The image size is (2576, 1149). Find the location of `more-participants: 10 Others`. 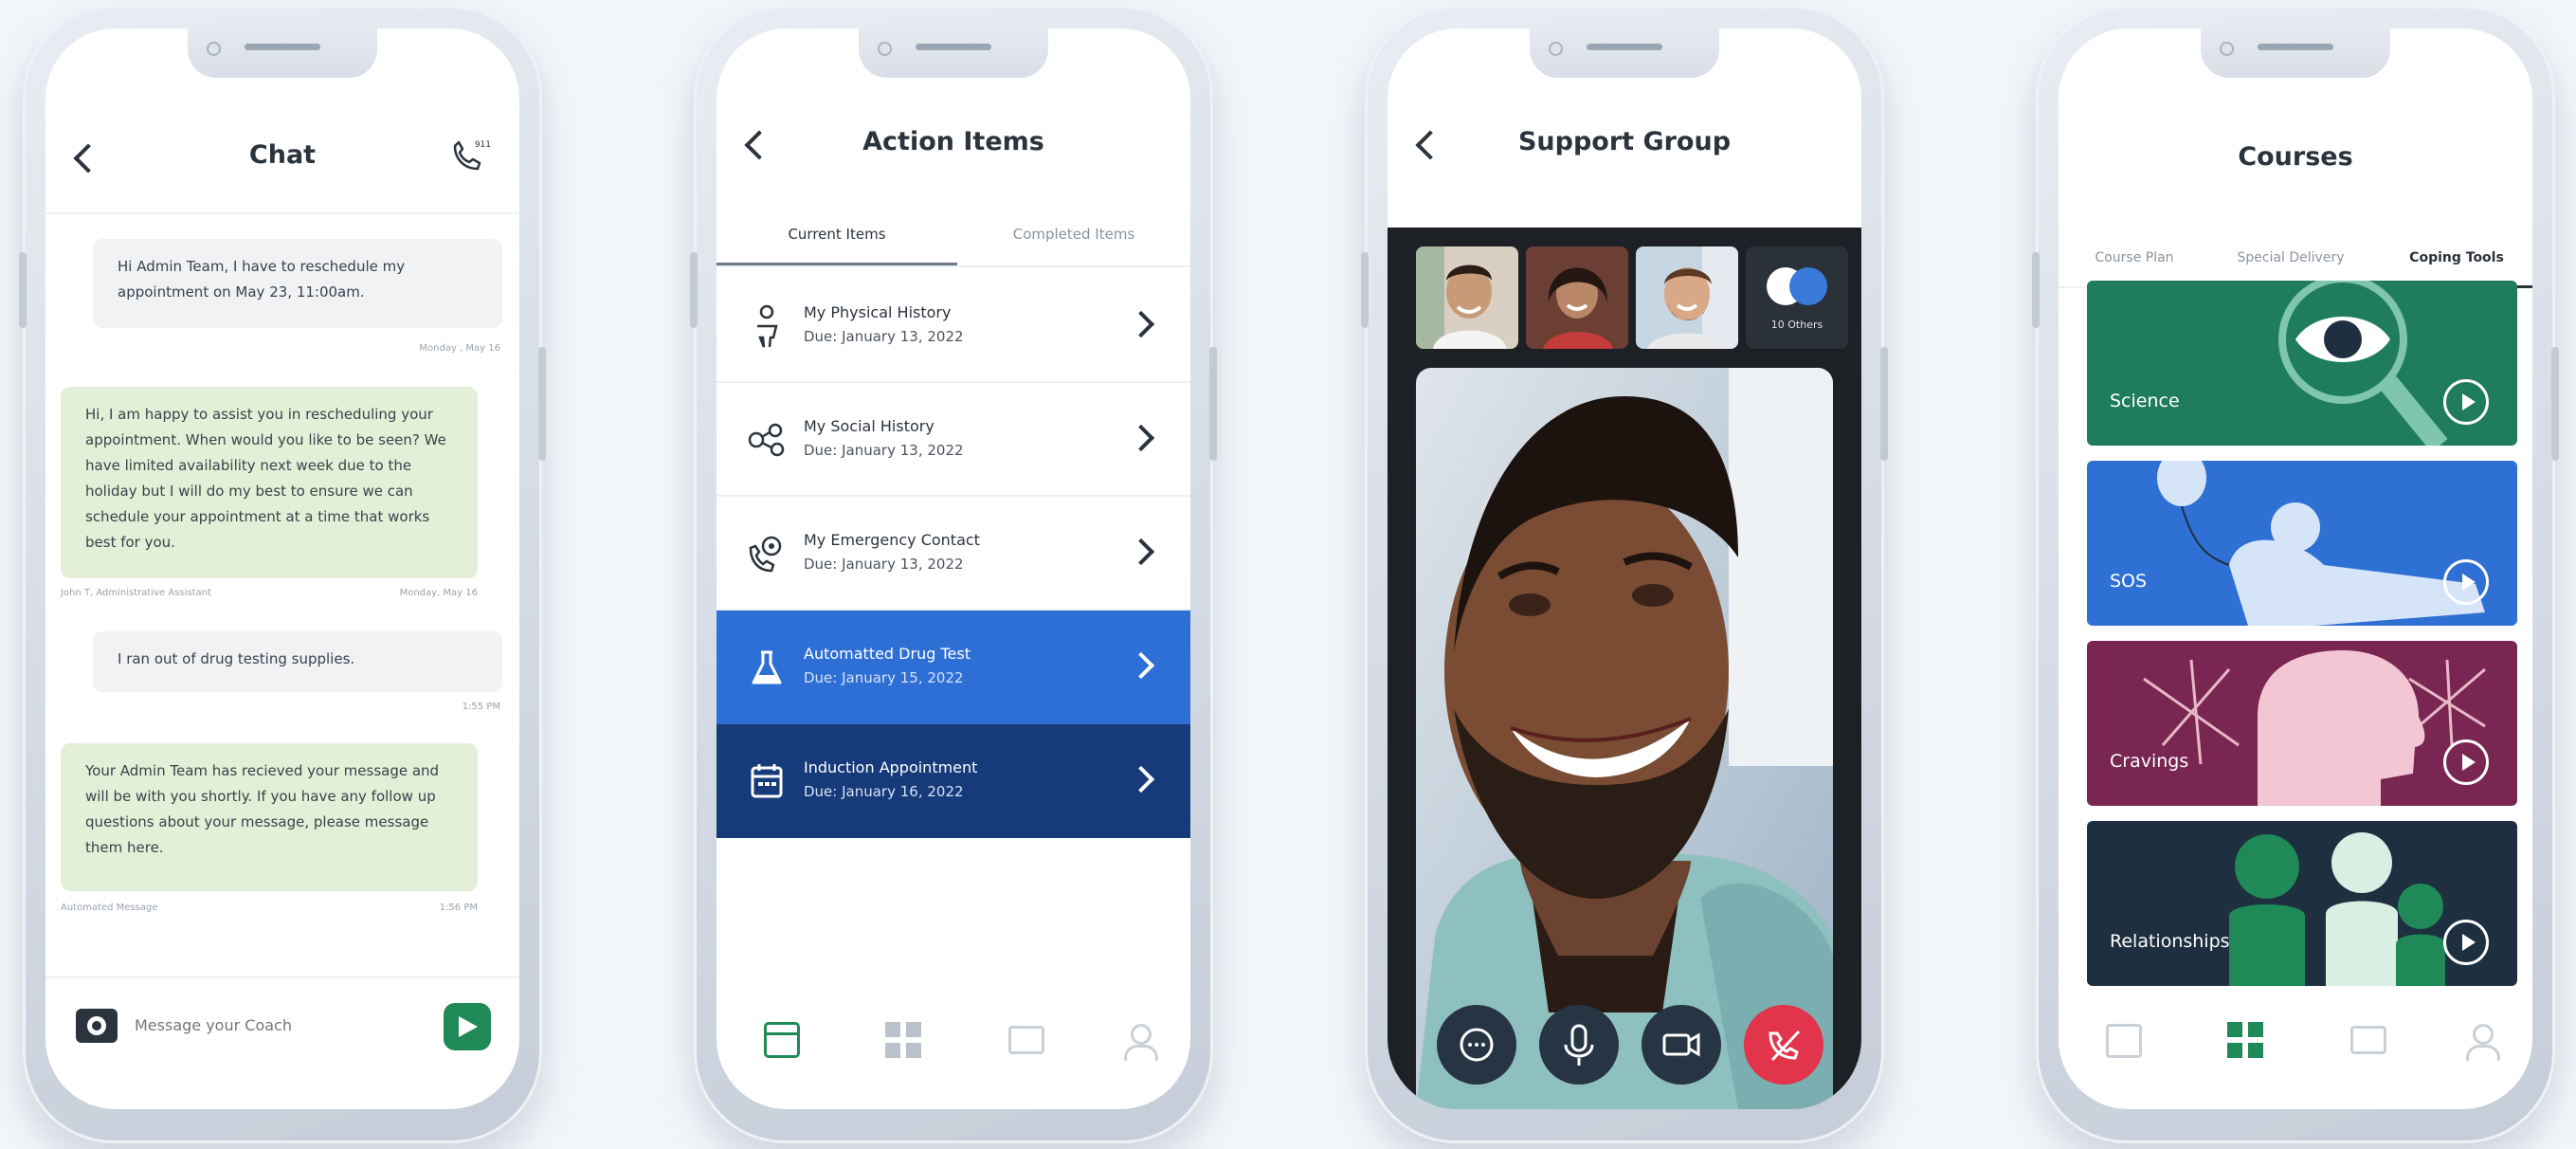

more-participants: 10 Others is located at coordinates (1797, 297).